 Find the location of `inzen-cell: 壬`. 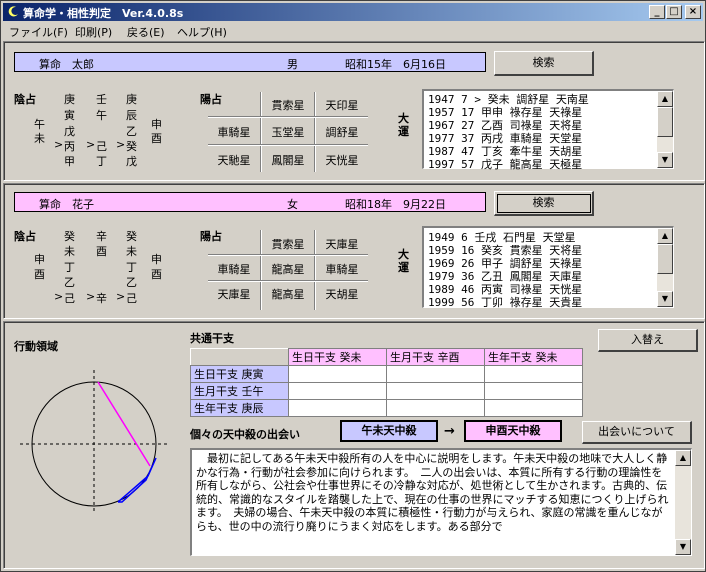

inzen-cell: 壬 is located at coordinates (101, 99).